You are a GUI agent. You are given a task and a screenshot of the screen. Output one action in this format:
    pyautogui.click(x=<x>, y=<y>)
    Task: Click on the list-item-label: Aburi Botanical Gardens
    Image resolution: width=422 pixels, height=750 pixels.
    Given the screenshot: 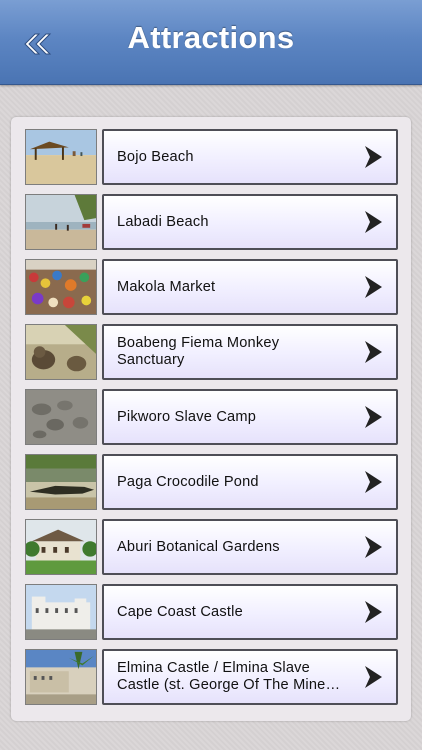 What is the action you would take?
    pyautogui.click(x=198, y=546)
    